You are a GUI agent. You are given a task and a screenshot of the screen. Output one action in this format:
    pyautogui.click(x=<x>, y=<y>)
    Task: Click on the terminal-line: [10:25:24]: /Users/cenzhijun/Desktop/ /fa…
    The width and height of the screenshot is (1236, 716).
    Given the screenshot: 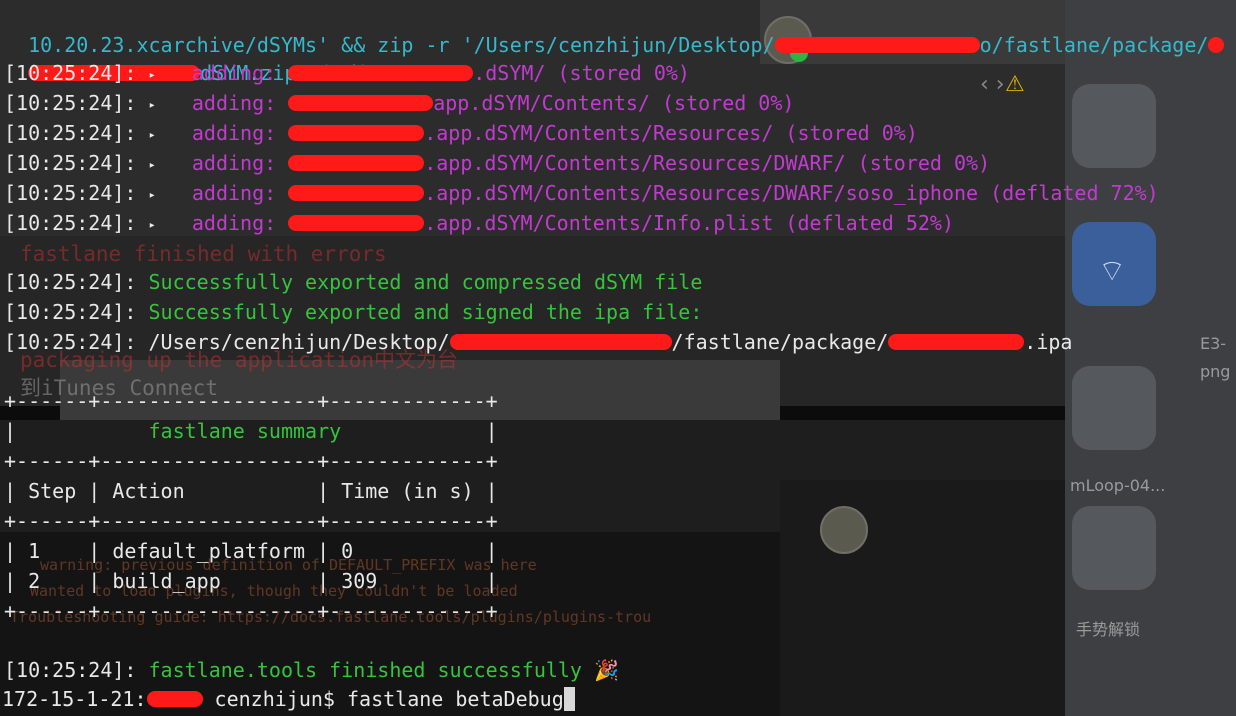 What is the action you would take?
    pyautogui.click(x=538, y=342)
    